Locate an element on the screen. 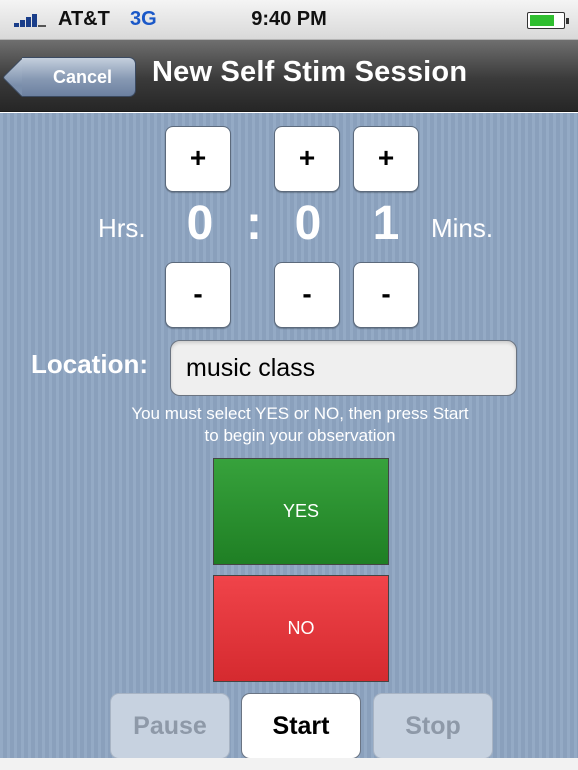 The image size is (578, 770). minutes-ones-digit: 1 is located at coordinates (386, 223).